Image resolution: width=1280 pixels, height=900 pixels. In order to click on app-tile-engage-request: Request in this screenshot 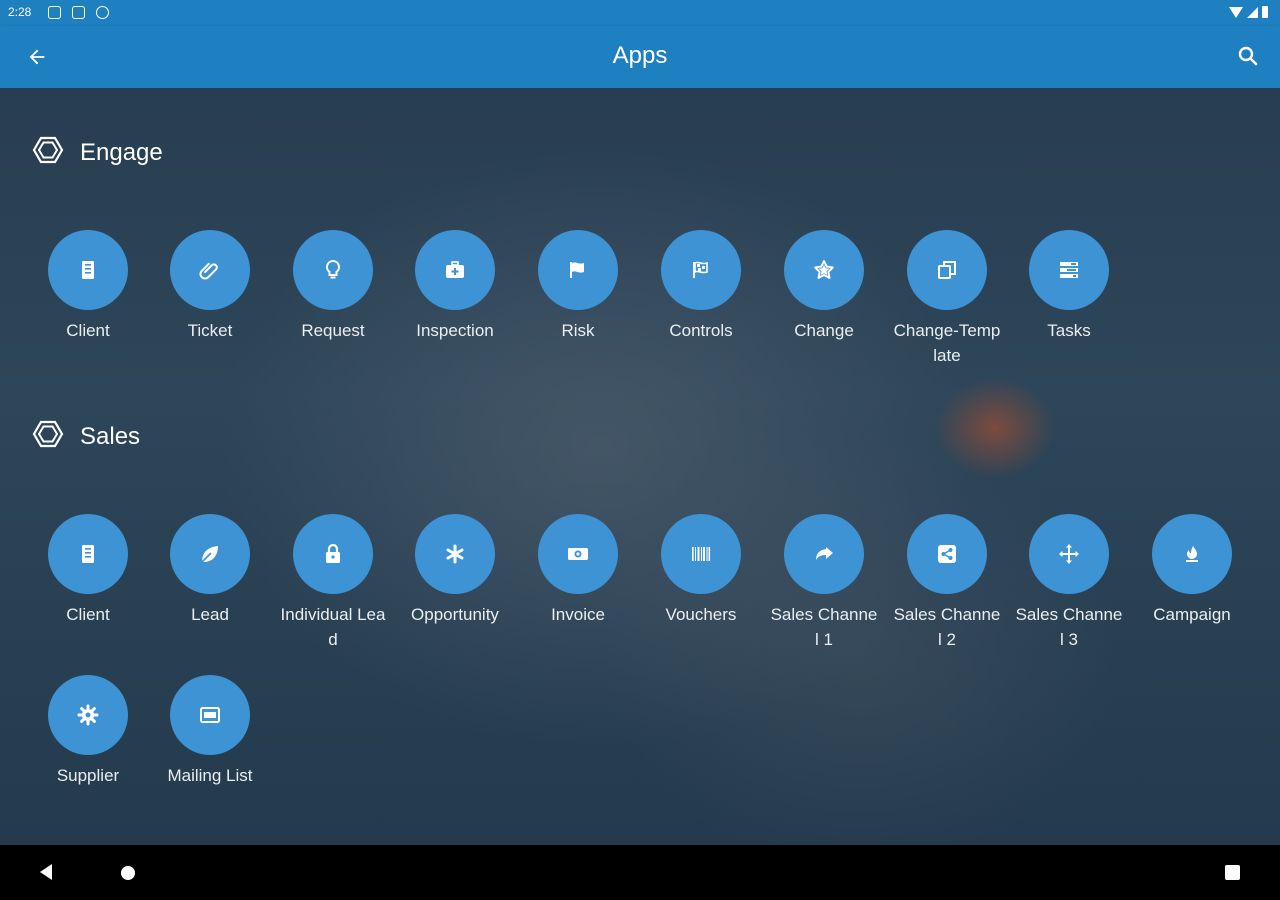, I will do `click(333, 286)`.